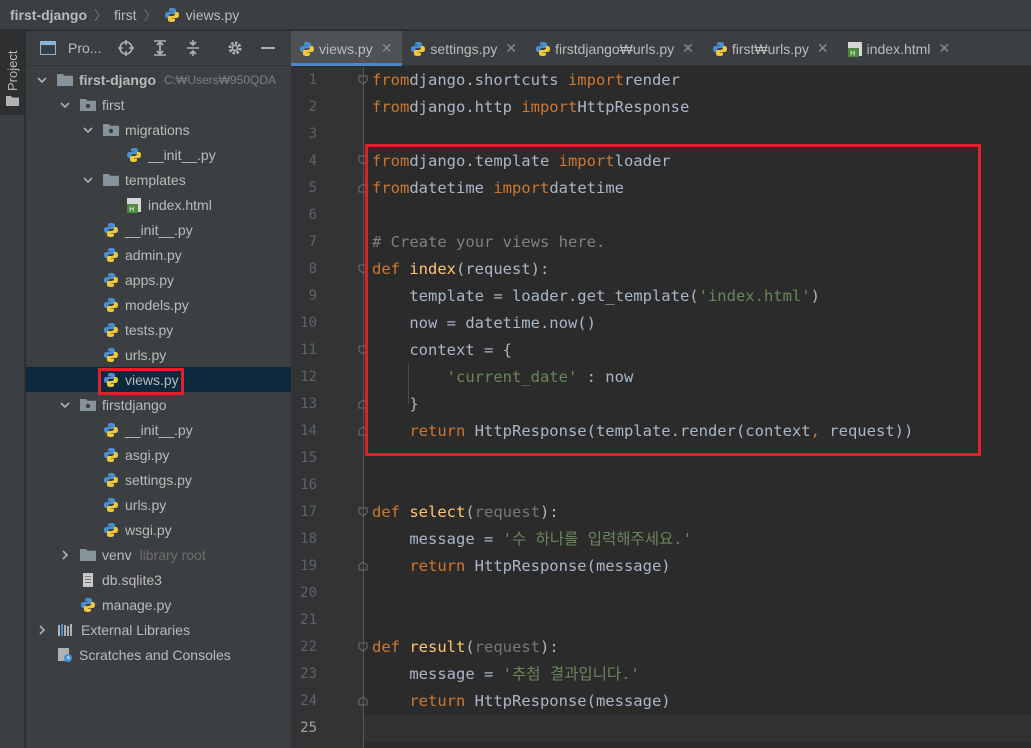 The height and width of the screenshot is (748, 1031). Describe the element at coordinates (172, 554) in the screenshot. I see `tree-item-hint: library root` at that location.